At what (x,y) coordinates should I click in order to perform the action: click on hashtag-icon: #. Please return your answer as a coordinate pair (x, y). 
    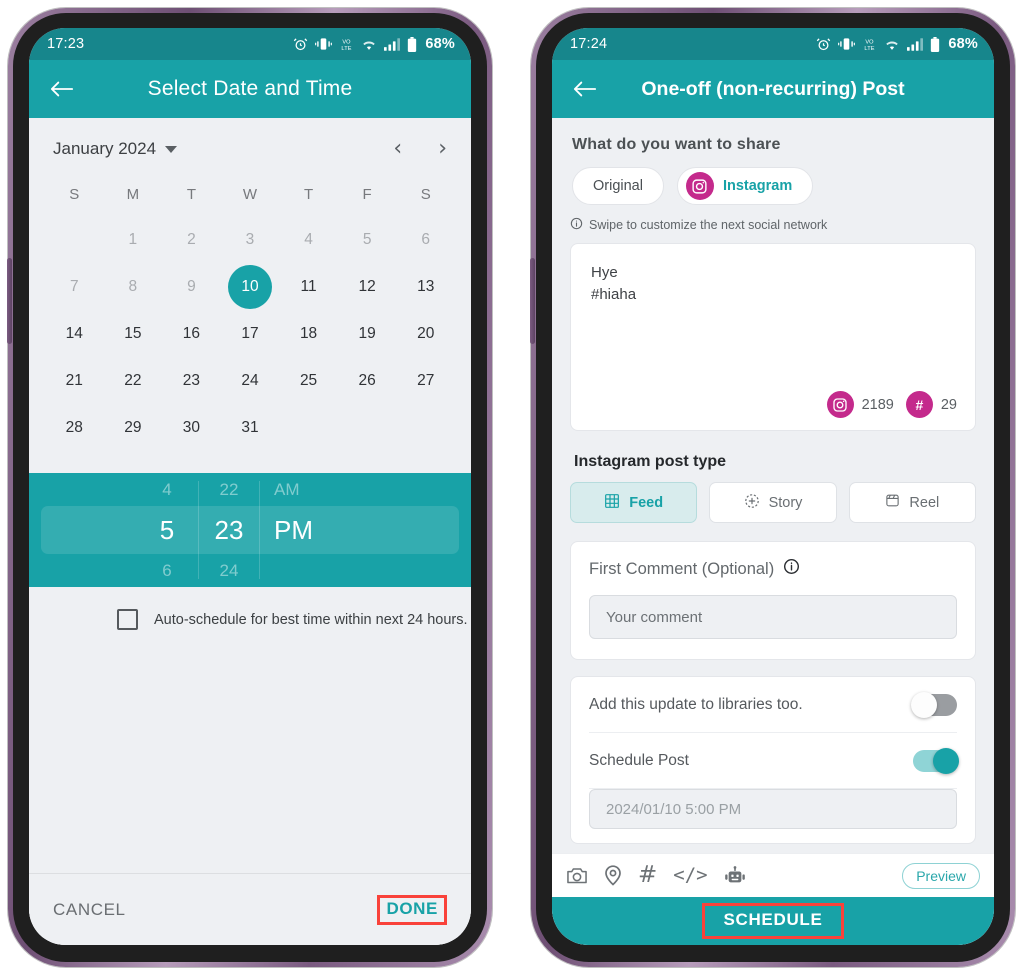
    Looking at the image, I should click on (647, 875).